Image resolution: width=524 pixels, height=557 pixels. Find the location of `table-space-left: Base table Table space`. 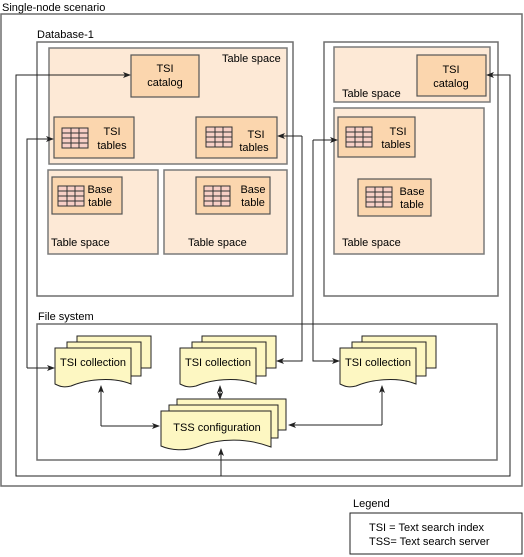

table-space-left: Base table Table space is located at coordinates (103, 212).